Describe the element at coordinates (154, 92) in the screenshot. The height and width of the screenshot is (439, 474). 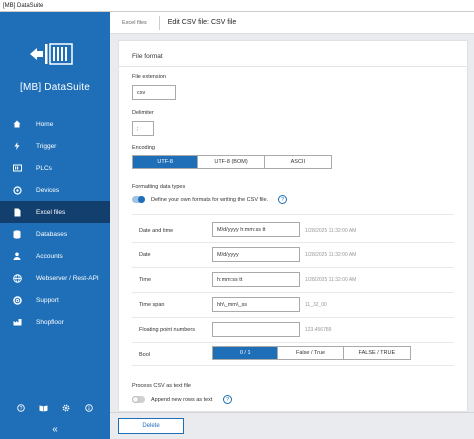
I see `extension-input: csv` at that location.